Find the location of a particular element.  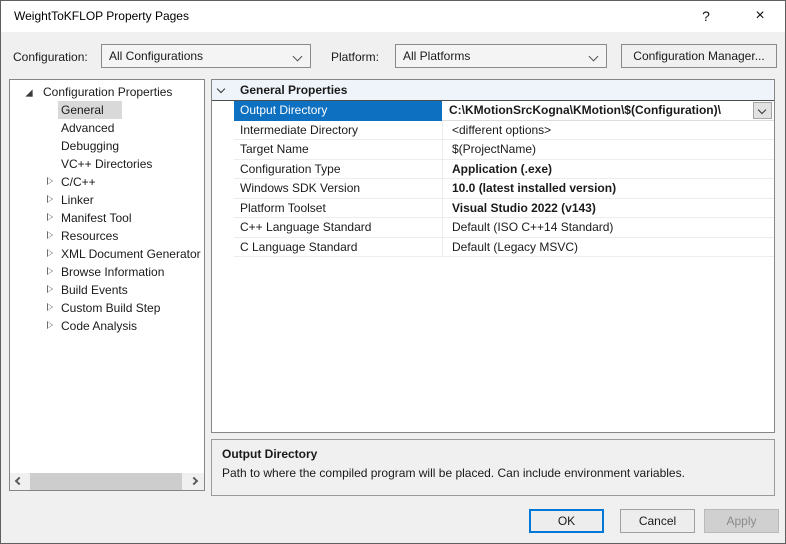

tree-item-configuration-properties: Configuration Properties is located at coordinates (107, 92).